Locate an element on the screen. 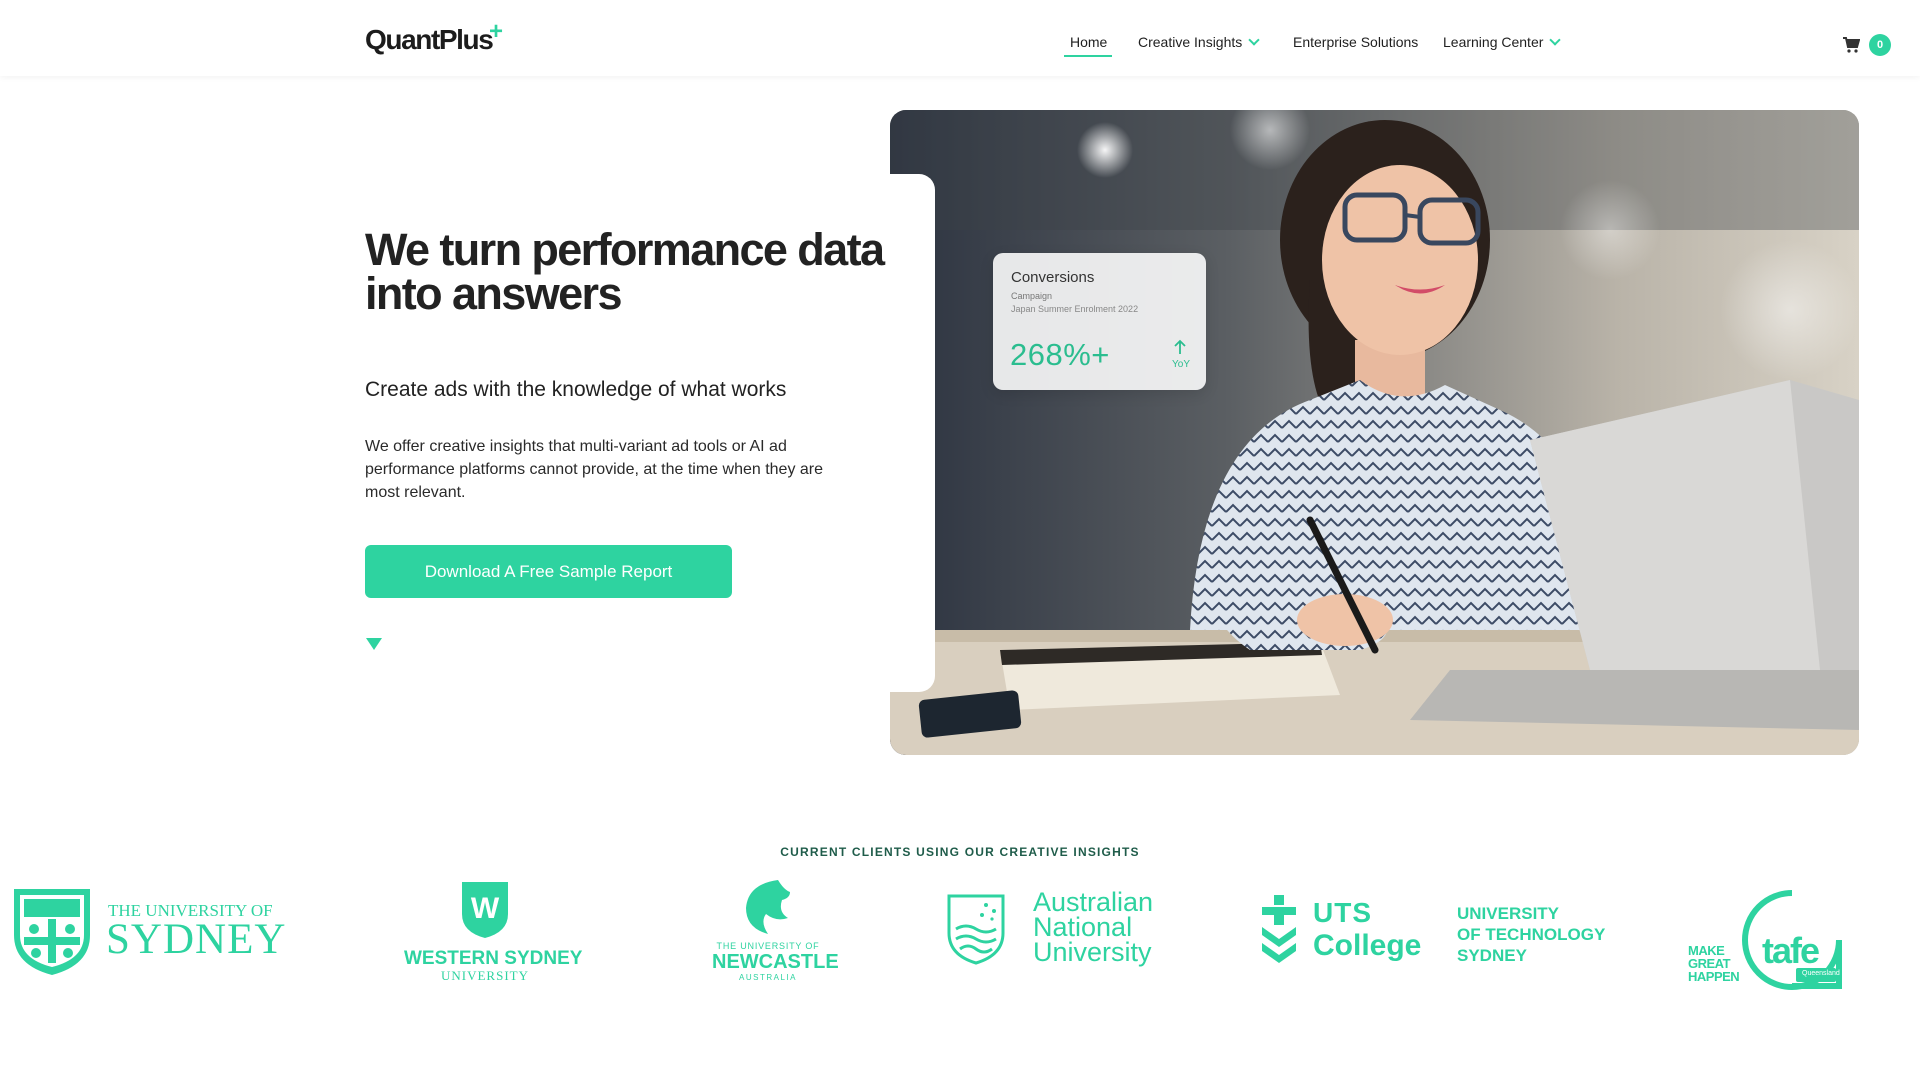  logo-text-line: College is located at coordinates (1367, 945).